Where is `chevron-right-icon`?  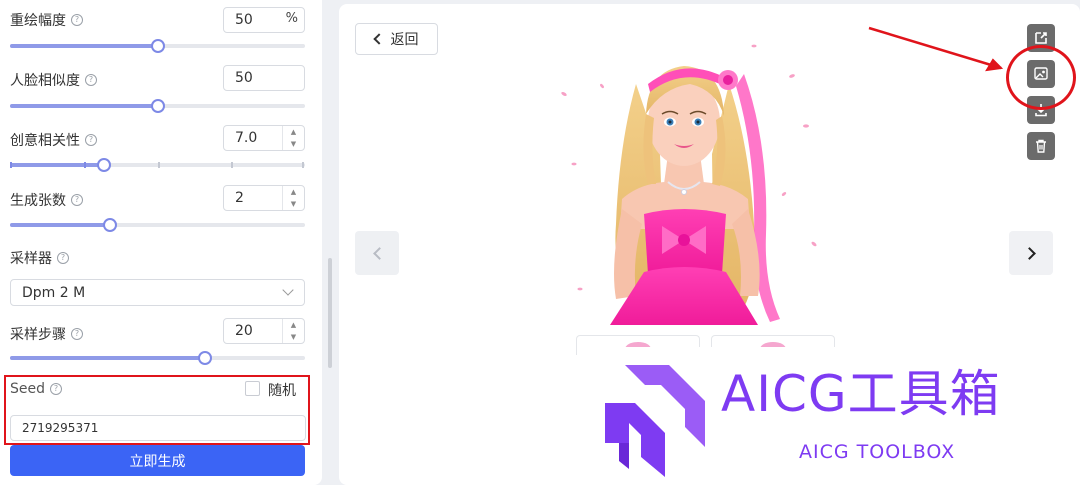
chevron-right-icon is located at coordinates (1029, 253).